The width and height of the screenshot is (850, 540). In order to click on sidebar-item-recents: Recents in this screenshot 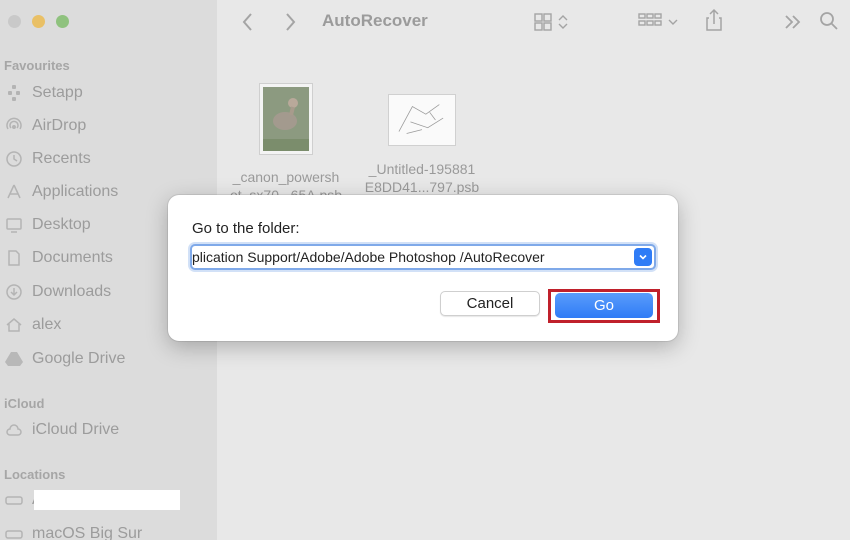, I will do `click(106, 159)`.